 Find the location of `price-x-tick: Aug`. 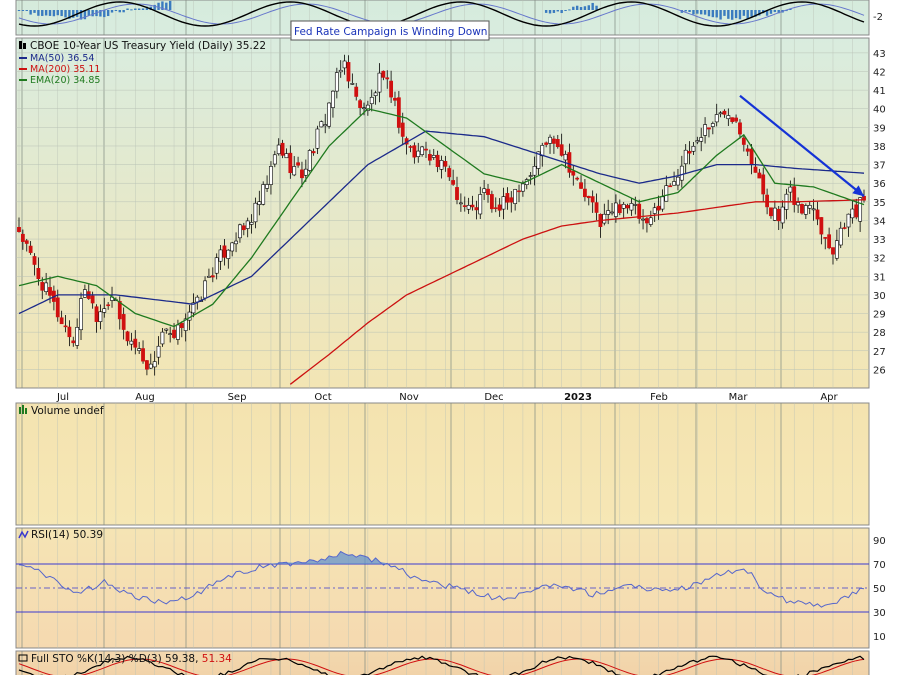

price-x-tick: Aug is located at coordinates (145, 397).